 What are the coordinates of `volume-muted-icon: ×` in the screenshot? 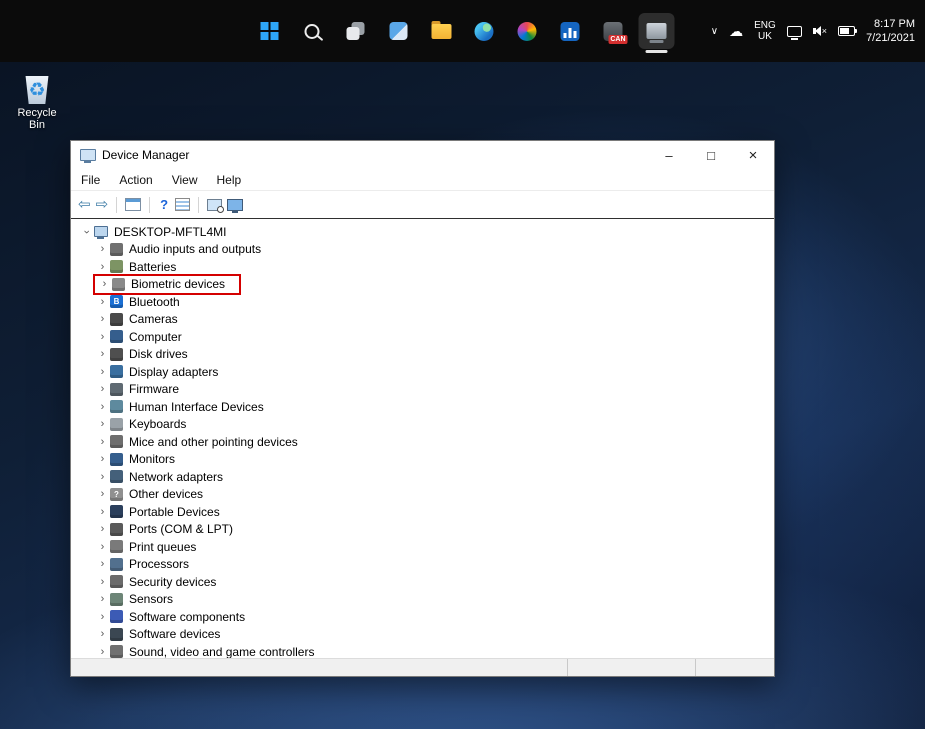 It's located at (820, 31).